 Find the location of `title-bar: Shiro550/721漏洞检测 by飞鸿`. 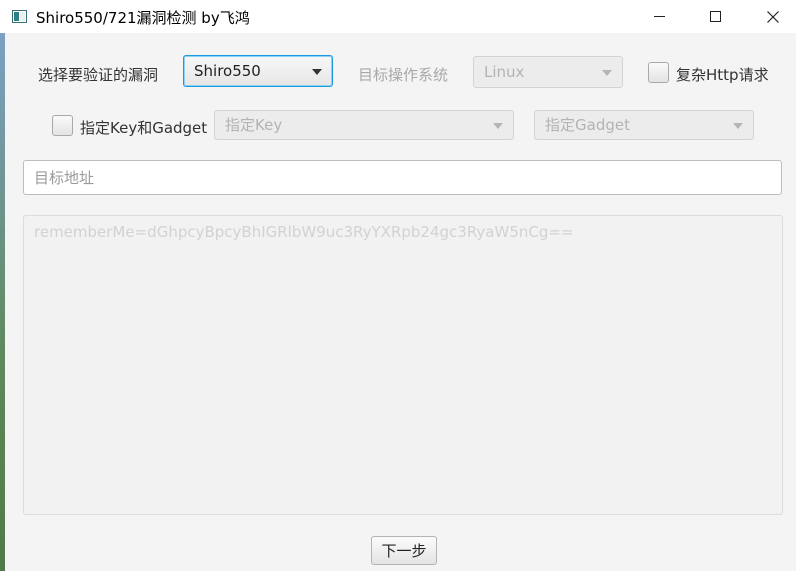

title-bar: Shiro550/721漏洞检测 by飞鸿 is located at coordinates (398, 16).